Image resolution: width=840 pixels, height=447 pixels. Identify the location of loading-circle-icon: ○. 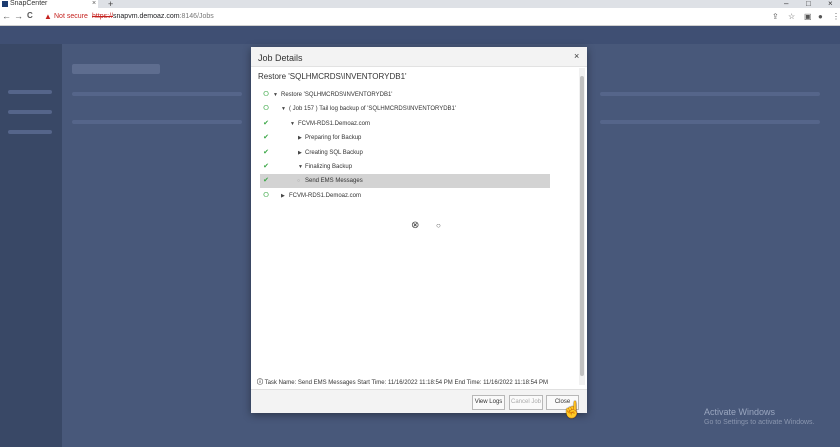
(438, 225).